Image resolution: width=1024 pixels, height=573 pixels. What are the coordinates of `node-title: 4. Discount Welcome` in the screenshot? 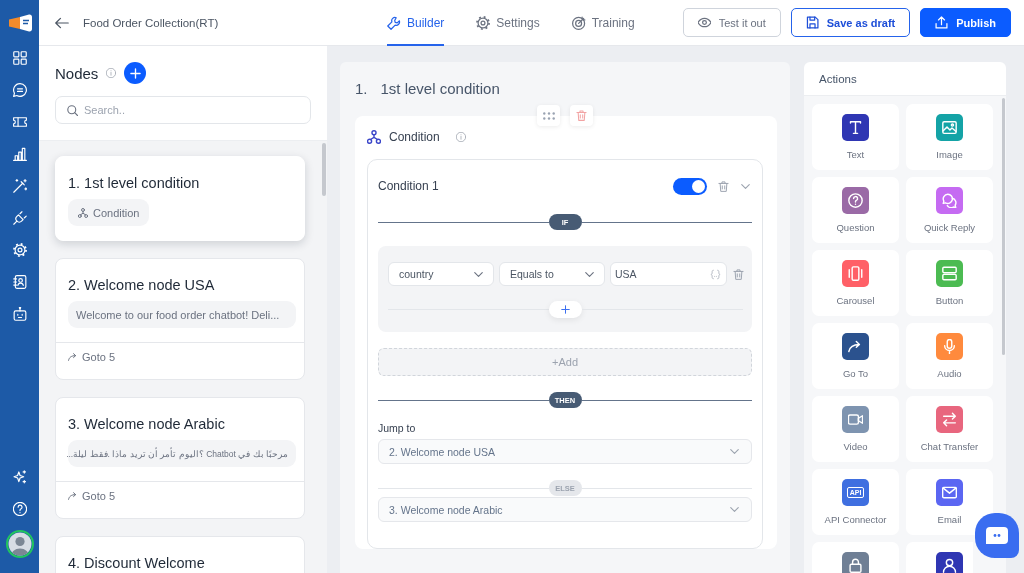 It's located at (137, 563).